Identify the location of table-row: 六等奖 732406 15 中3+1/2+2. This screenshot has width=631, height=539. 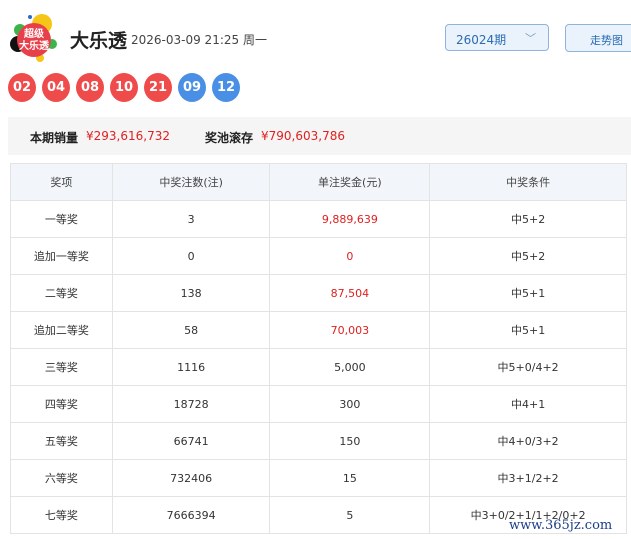
(318, 478).